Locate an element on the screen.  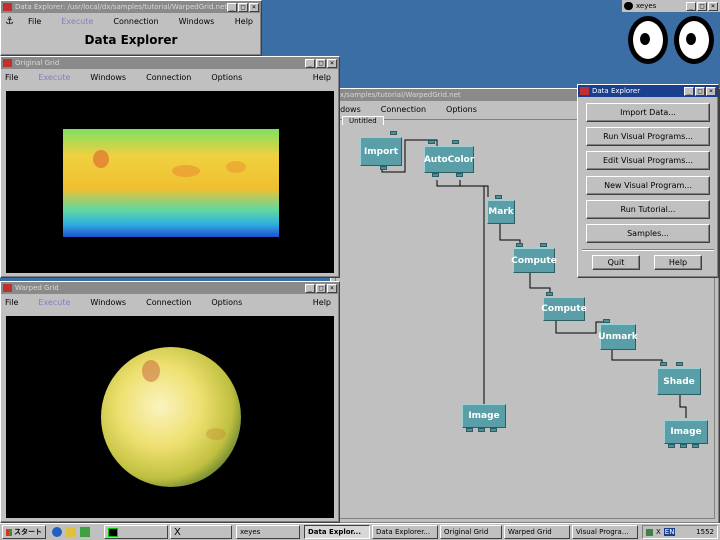
module-unmark: Unmark is located at coordinates (618, 337).